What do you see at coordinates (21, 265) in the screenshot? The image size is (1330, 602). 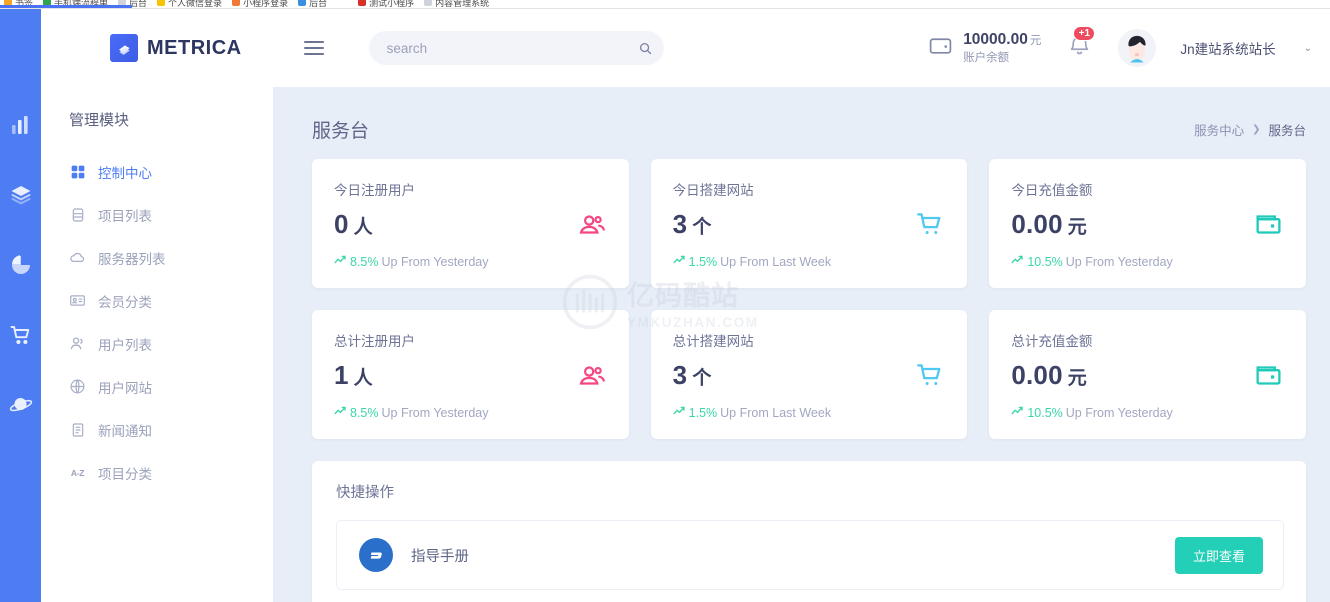 I see `pie-chart-icon` at bounding box center [21, 265].